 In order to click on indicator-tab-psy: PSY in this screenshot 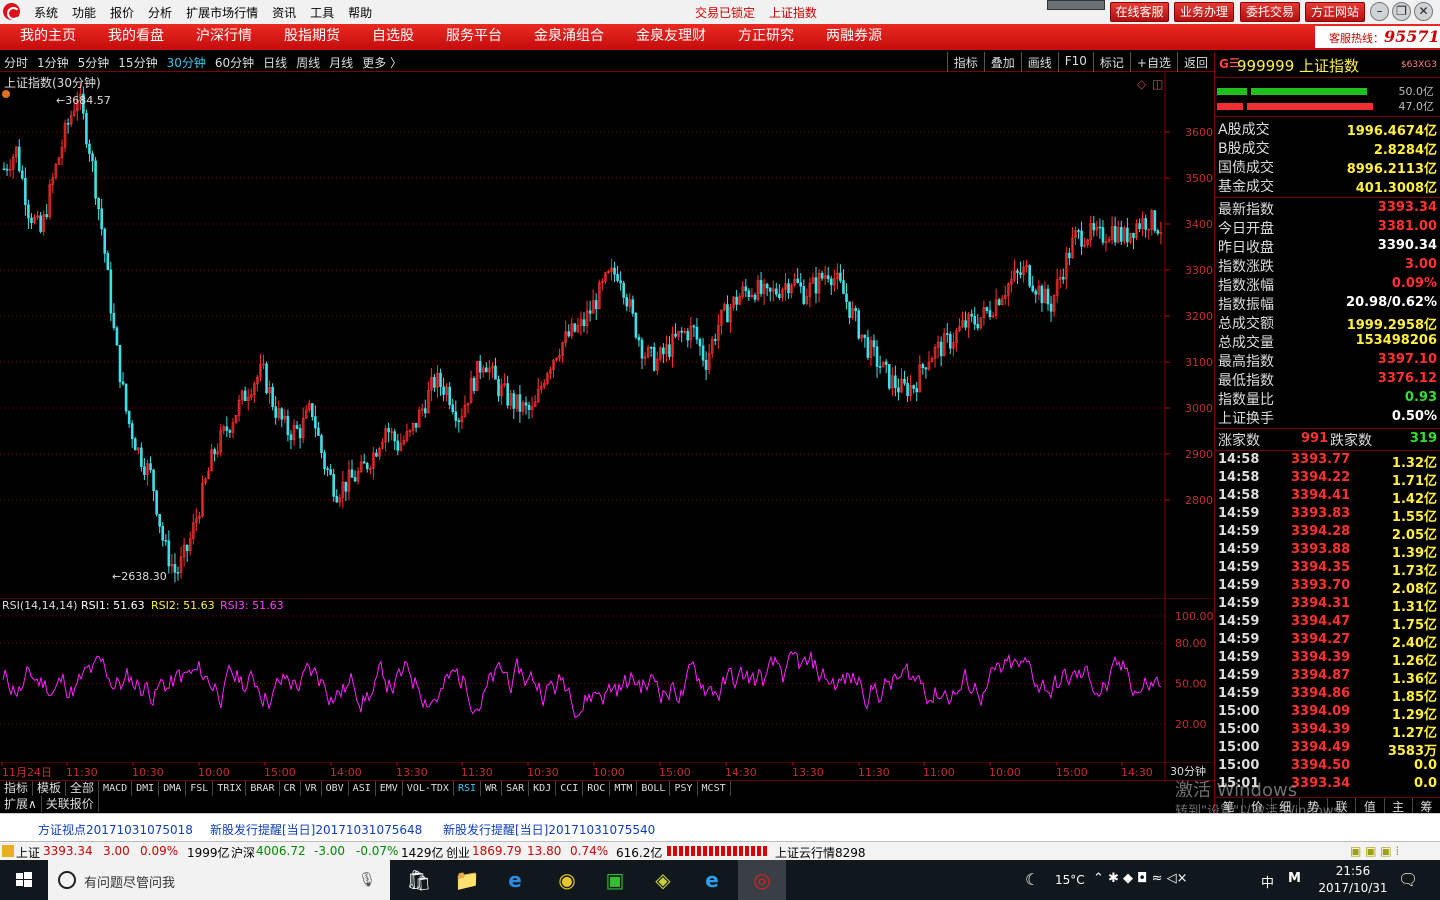, I will do `click(684, 788)`.